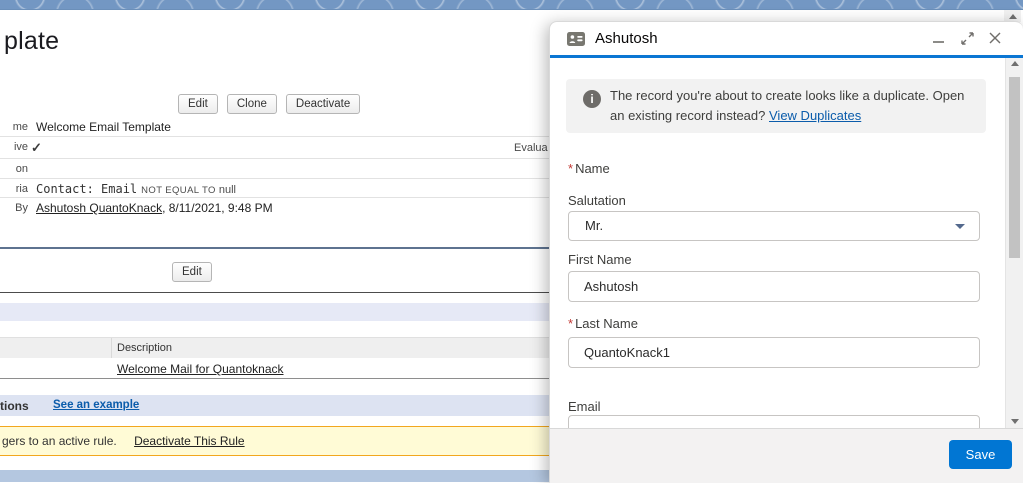  What do you see at coordinates (96, 405) in the screenshot?
I see `see-an-example-link: See an example` at bounding box center [96, 405].